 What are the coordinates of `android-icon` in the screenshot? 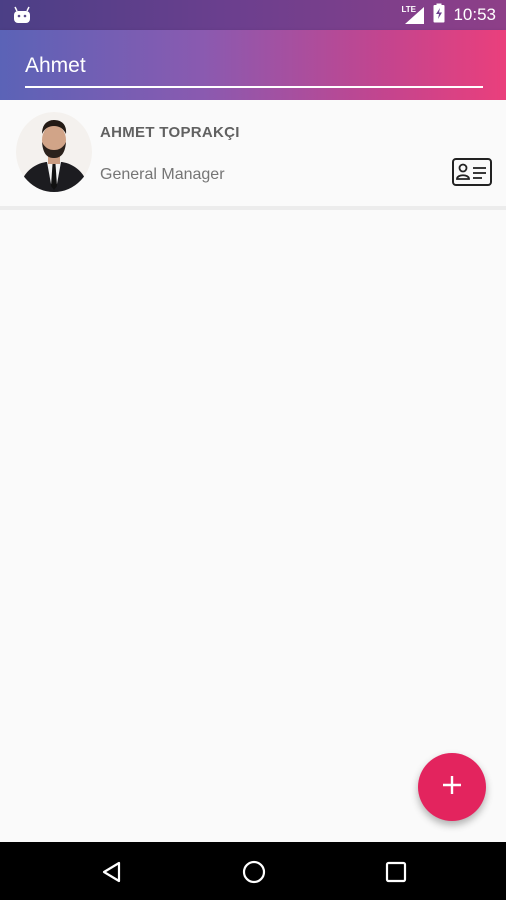 It's located at (22, 17).